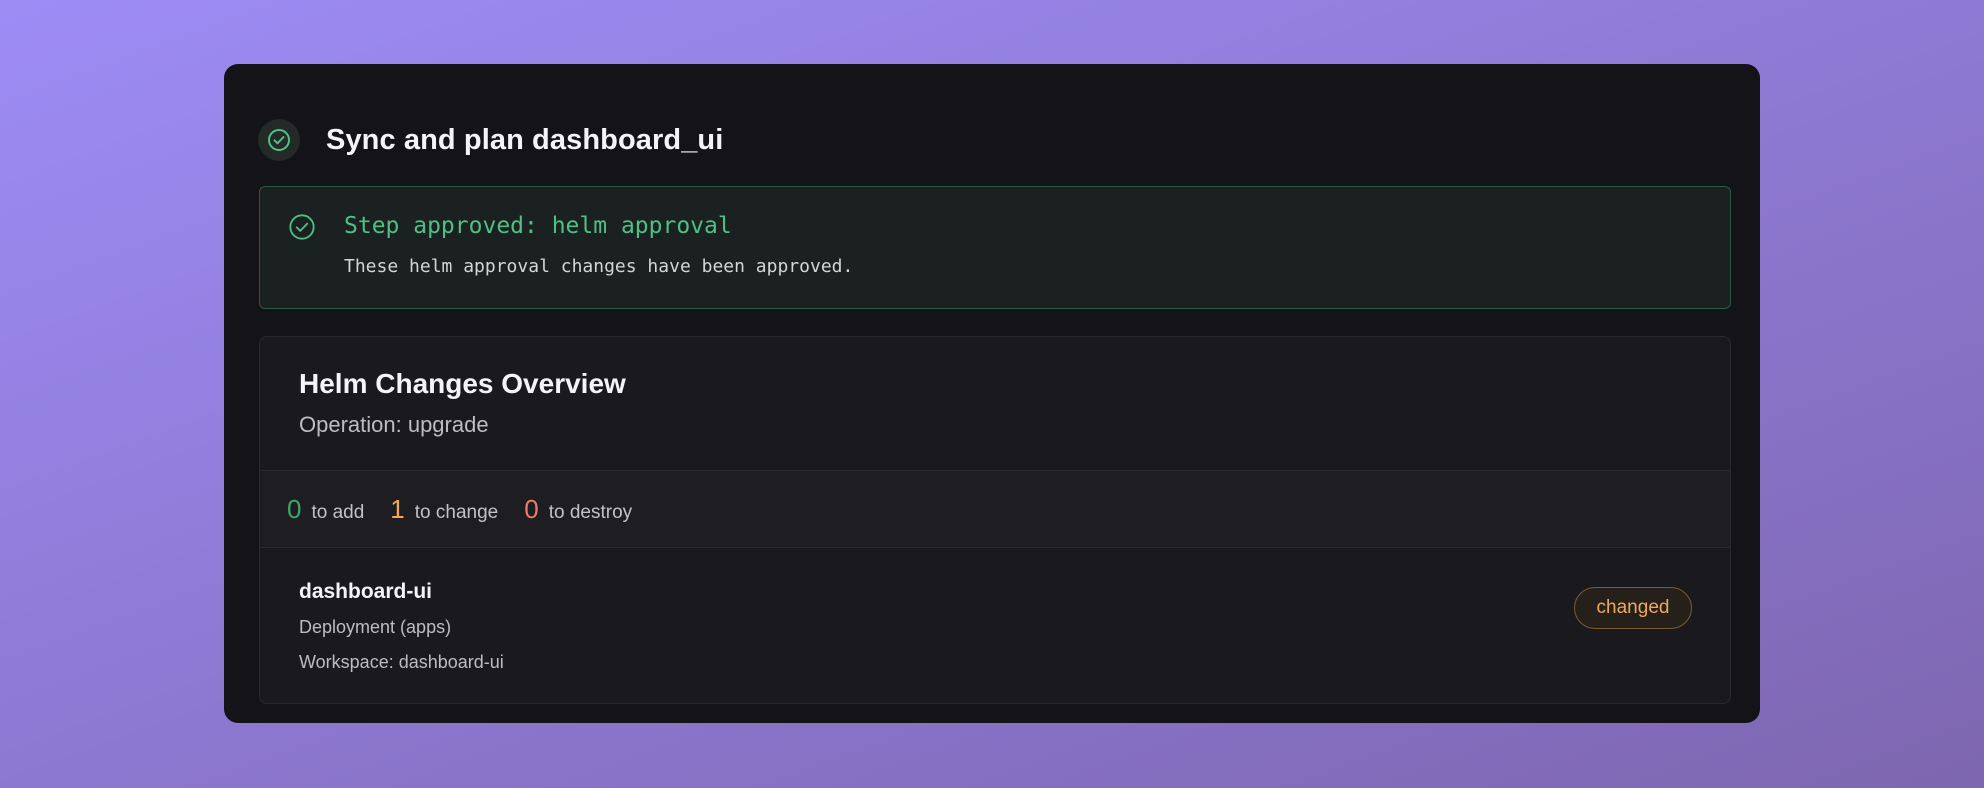 This screenshot has height=788, width=1984. Describe the element at coordinates (394, 424) in the screenshot. I see `overview-operation: Operation: upgrade` at that location.